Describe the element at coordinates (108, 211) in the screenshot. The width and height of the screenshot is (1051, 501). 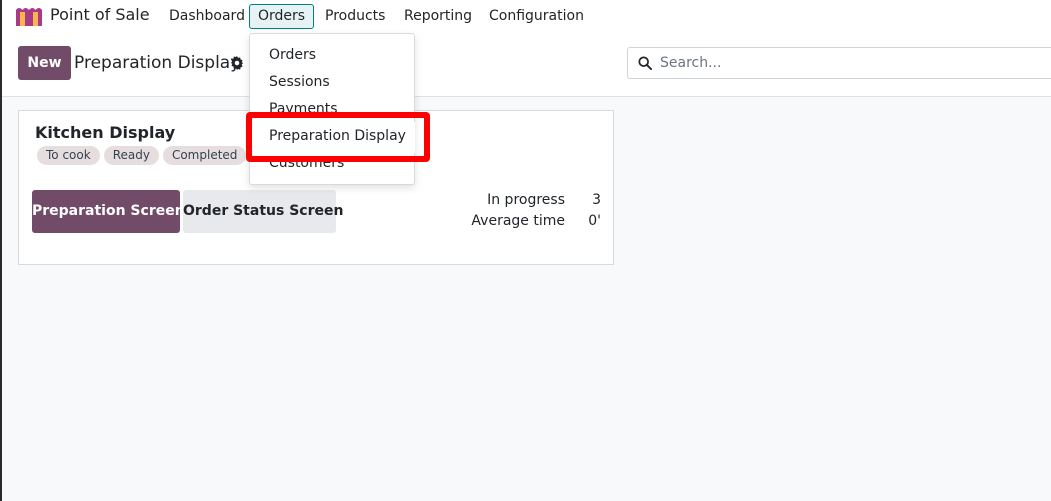
I see `preparation-screen-button: Preparation Screen` at that location.